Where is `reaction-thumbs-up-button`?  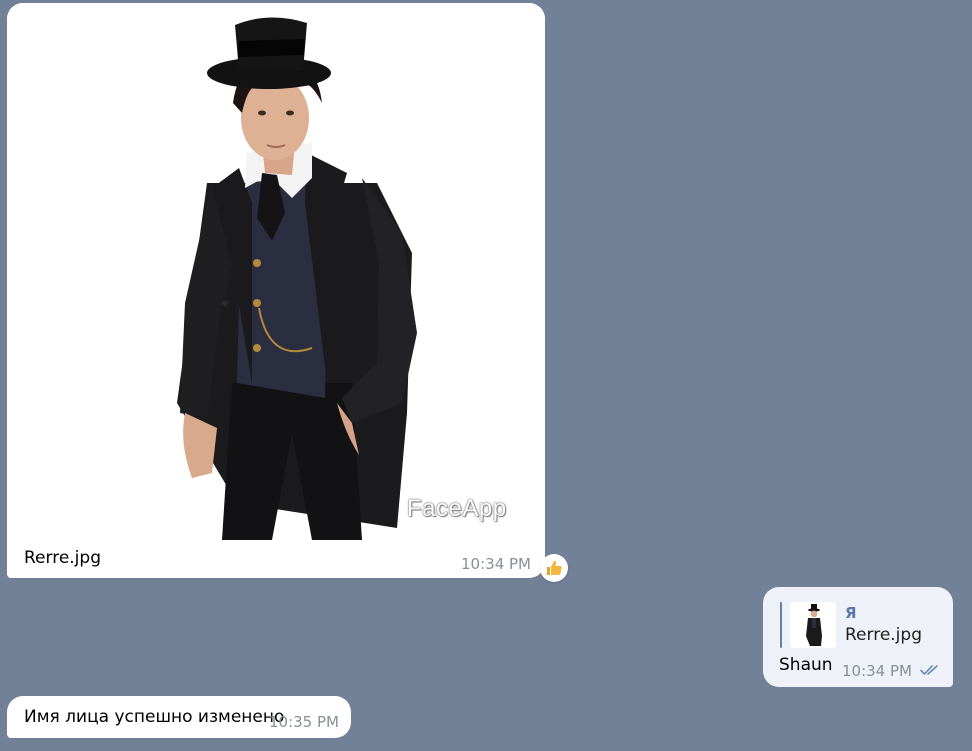 reaction-thumbs-up-button is located at coordinates (554, 568).